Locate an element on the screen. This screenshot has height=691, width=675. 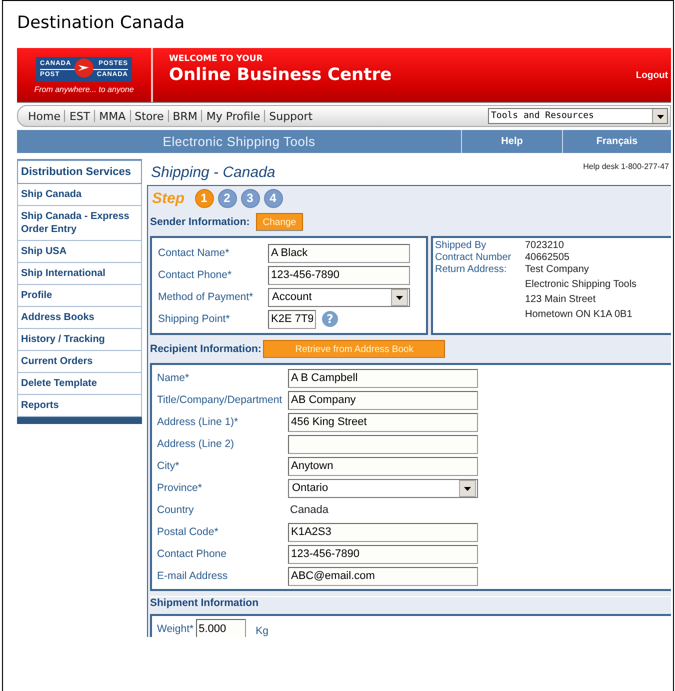
info-label: Contract Number is located at coordinates (473, 258).